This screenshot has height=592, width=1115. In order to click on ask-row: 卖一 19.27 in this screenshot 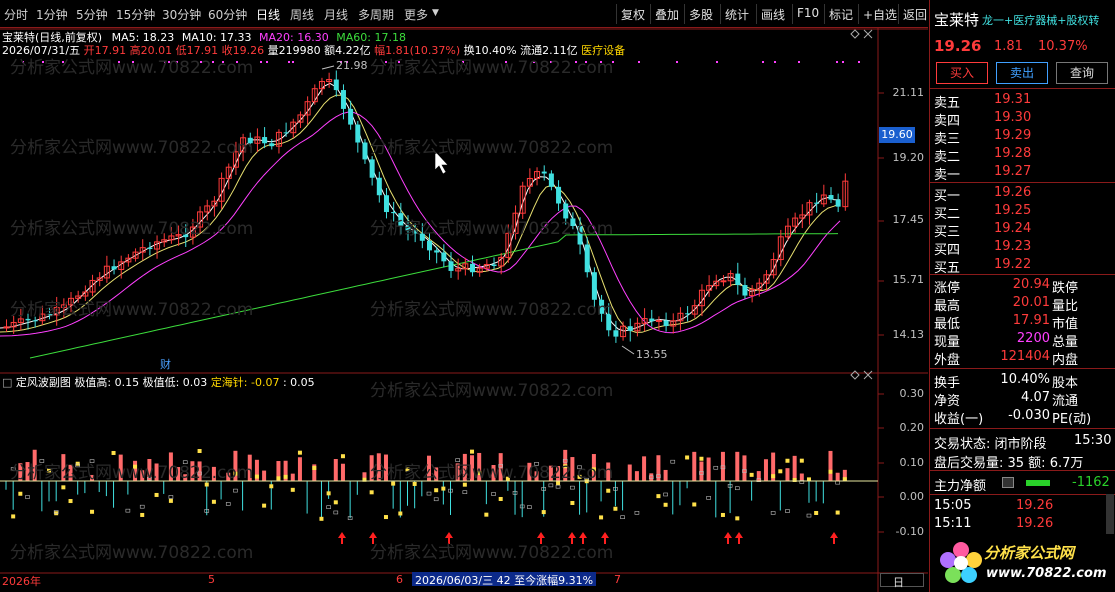, I will do `click(1022, 173)`.